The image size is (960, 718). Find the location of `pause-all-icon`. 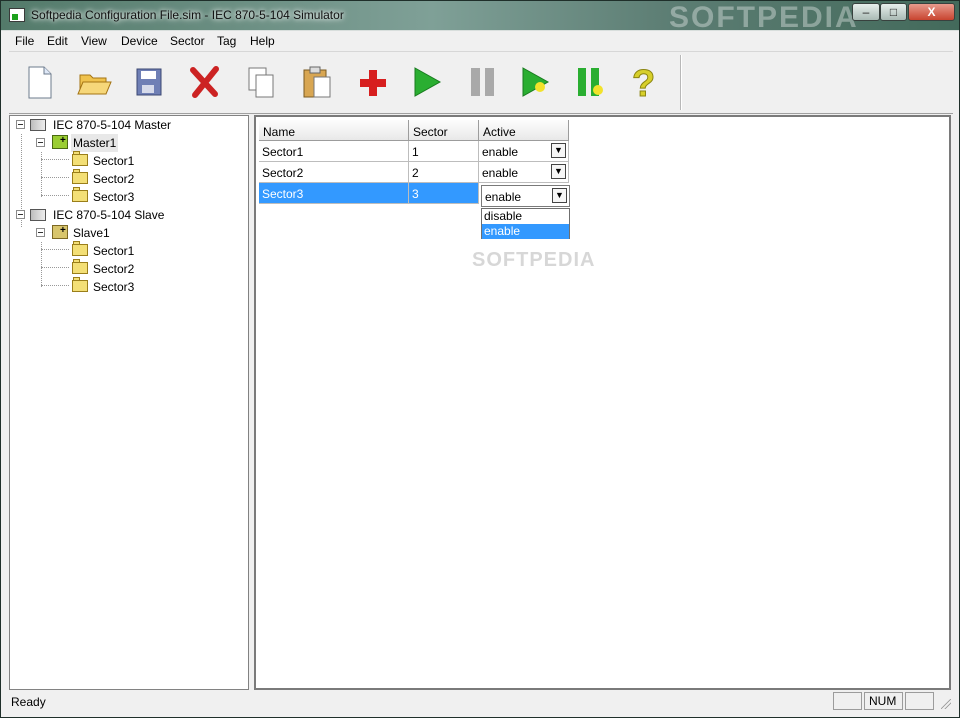

pause-all-icon is located at coordinates (591, 82).